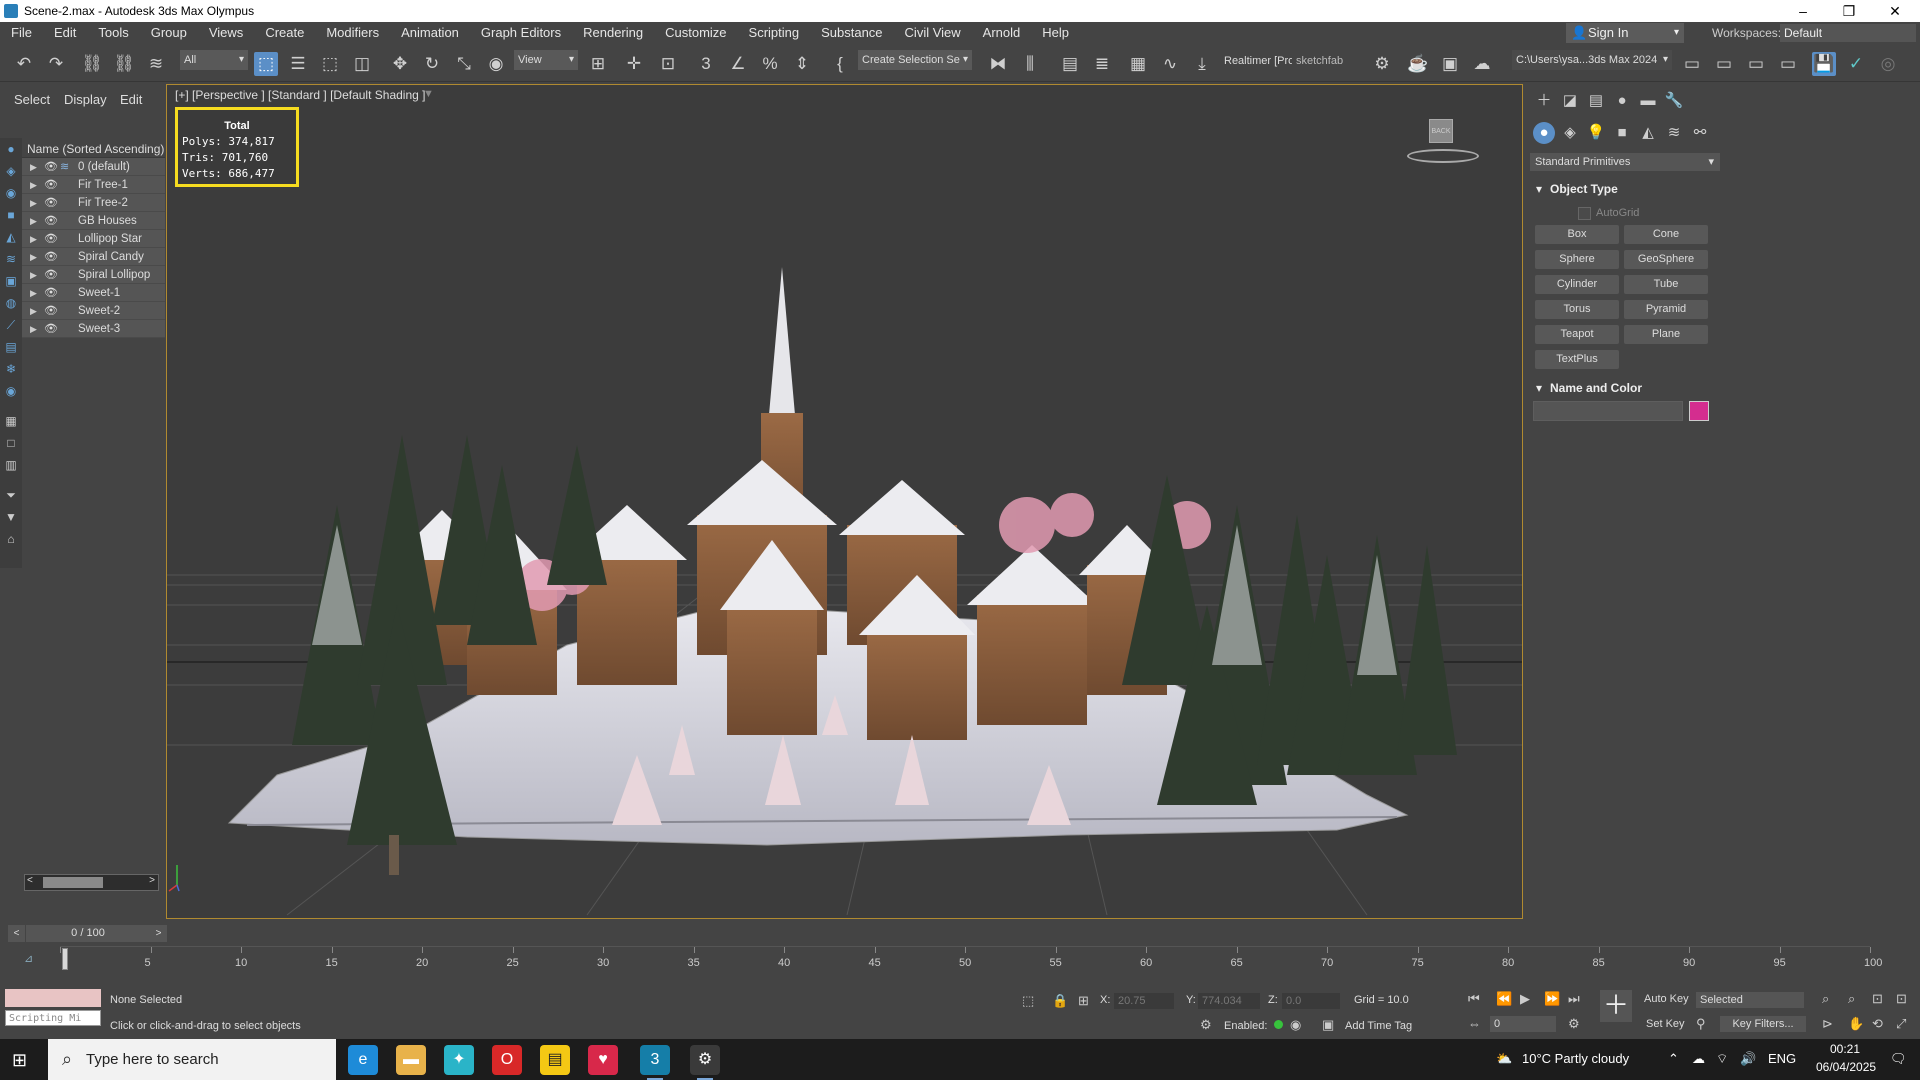  What do you see at coordinates (1824, 64) in the screenshot?
I see `save-state-icon: 💾` at bounding box center [1824, 64].